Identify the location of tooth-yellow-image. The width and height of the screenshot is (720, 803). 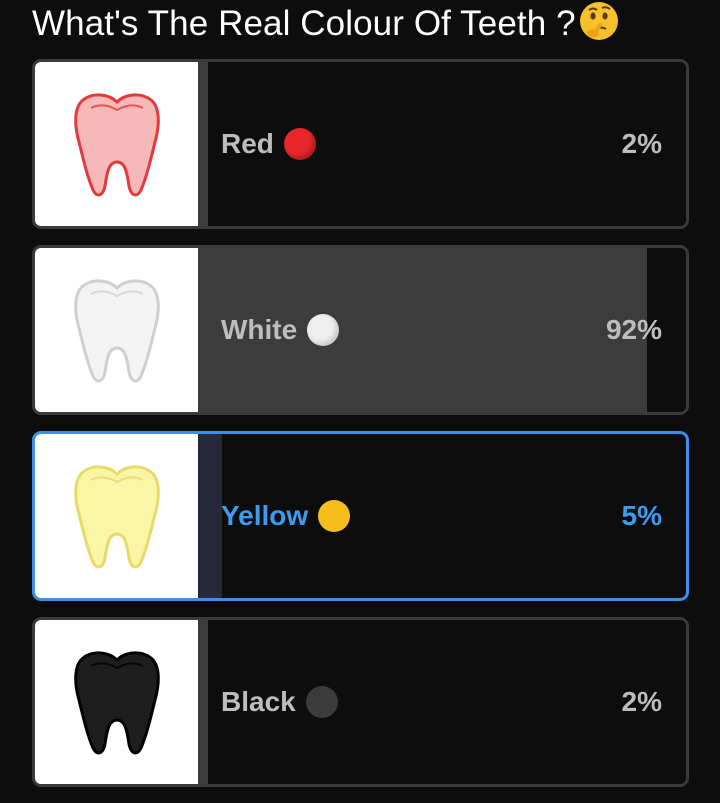
(116, 516).